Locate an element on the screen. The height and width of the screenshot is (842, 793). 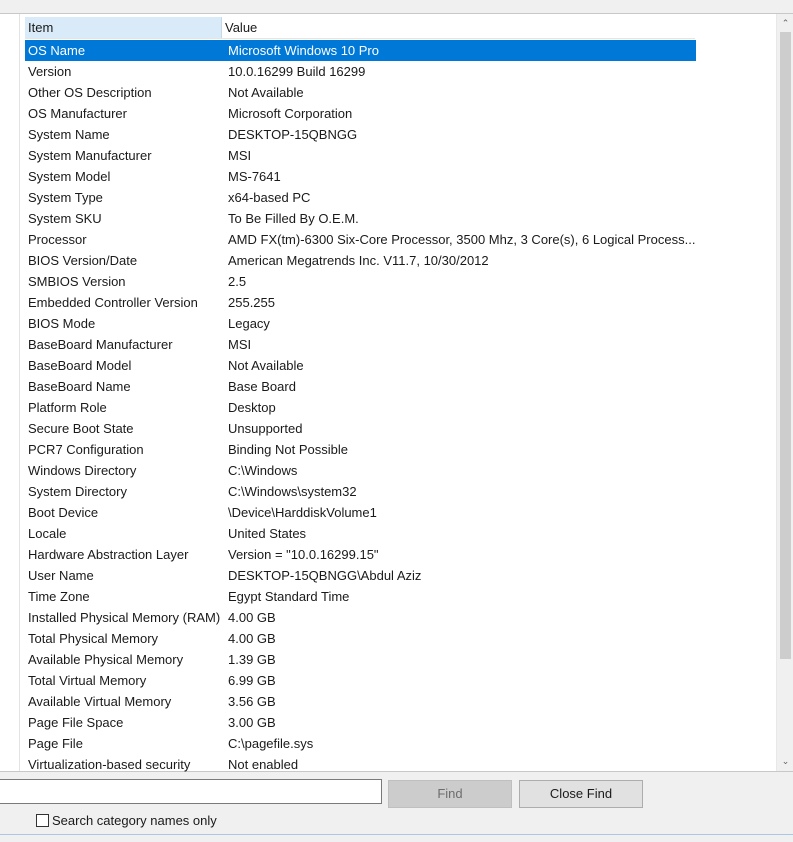
row-value-cell: x64-based PC is located at coordinates (269, 197).